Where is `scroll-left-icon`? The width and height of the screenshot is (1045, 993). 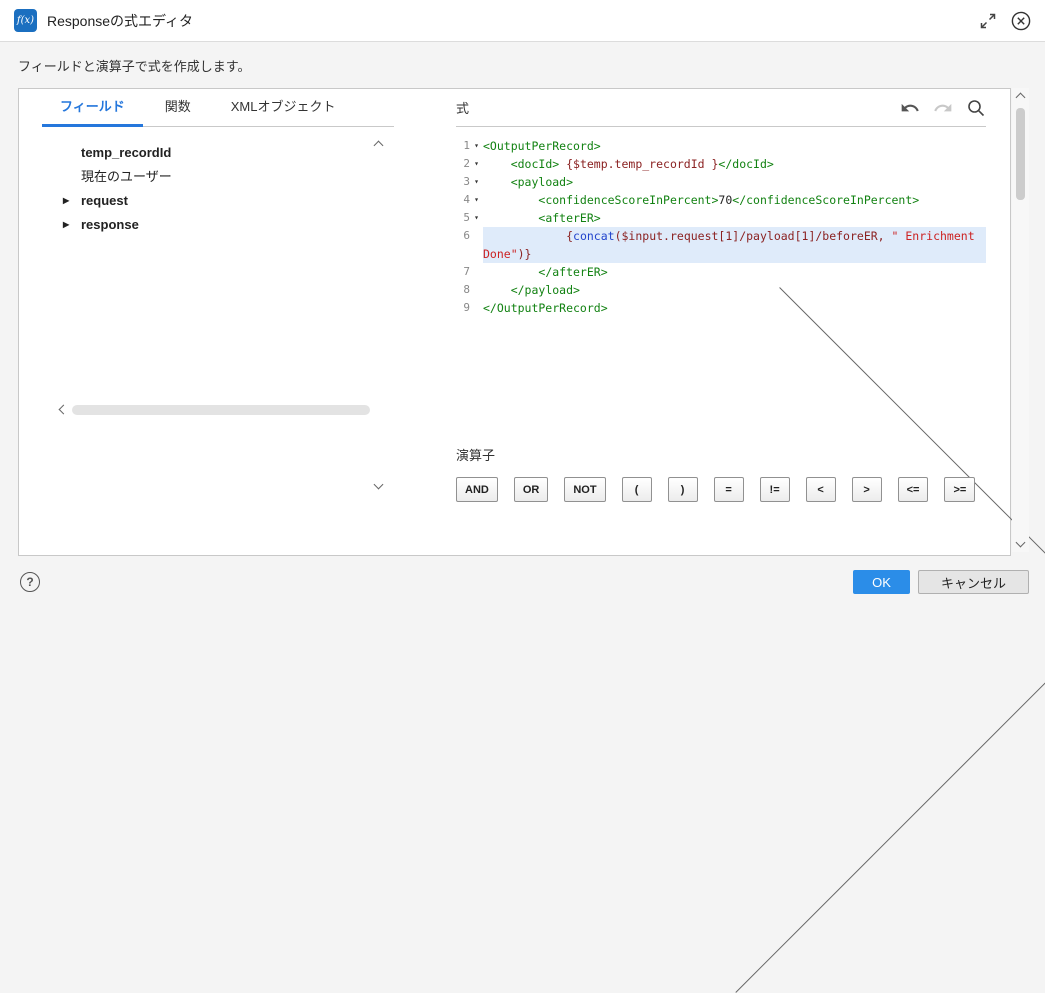
scroll-left-icon is located at coordinates (63, 409).